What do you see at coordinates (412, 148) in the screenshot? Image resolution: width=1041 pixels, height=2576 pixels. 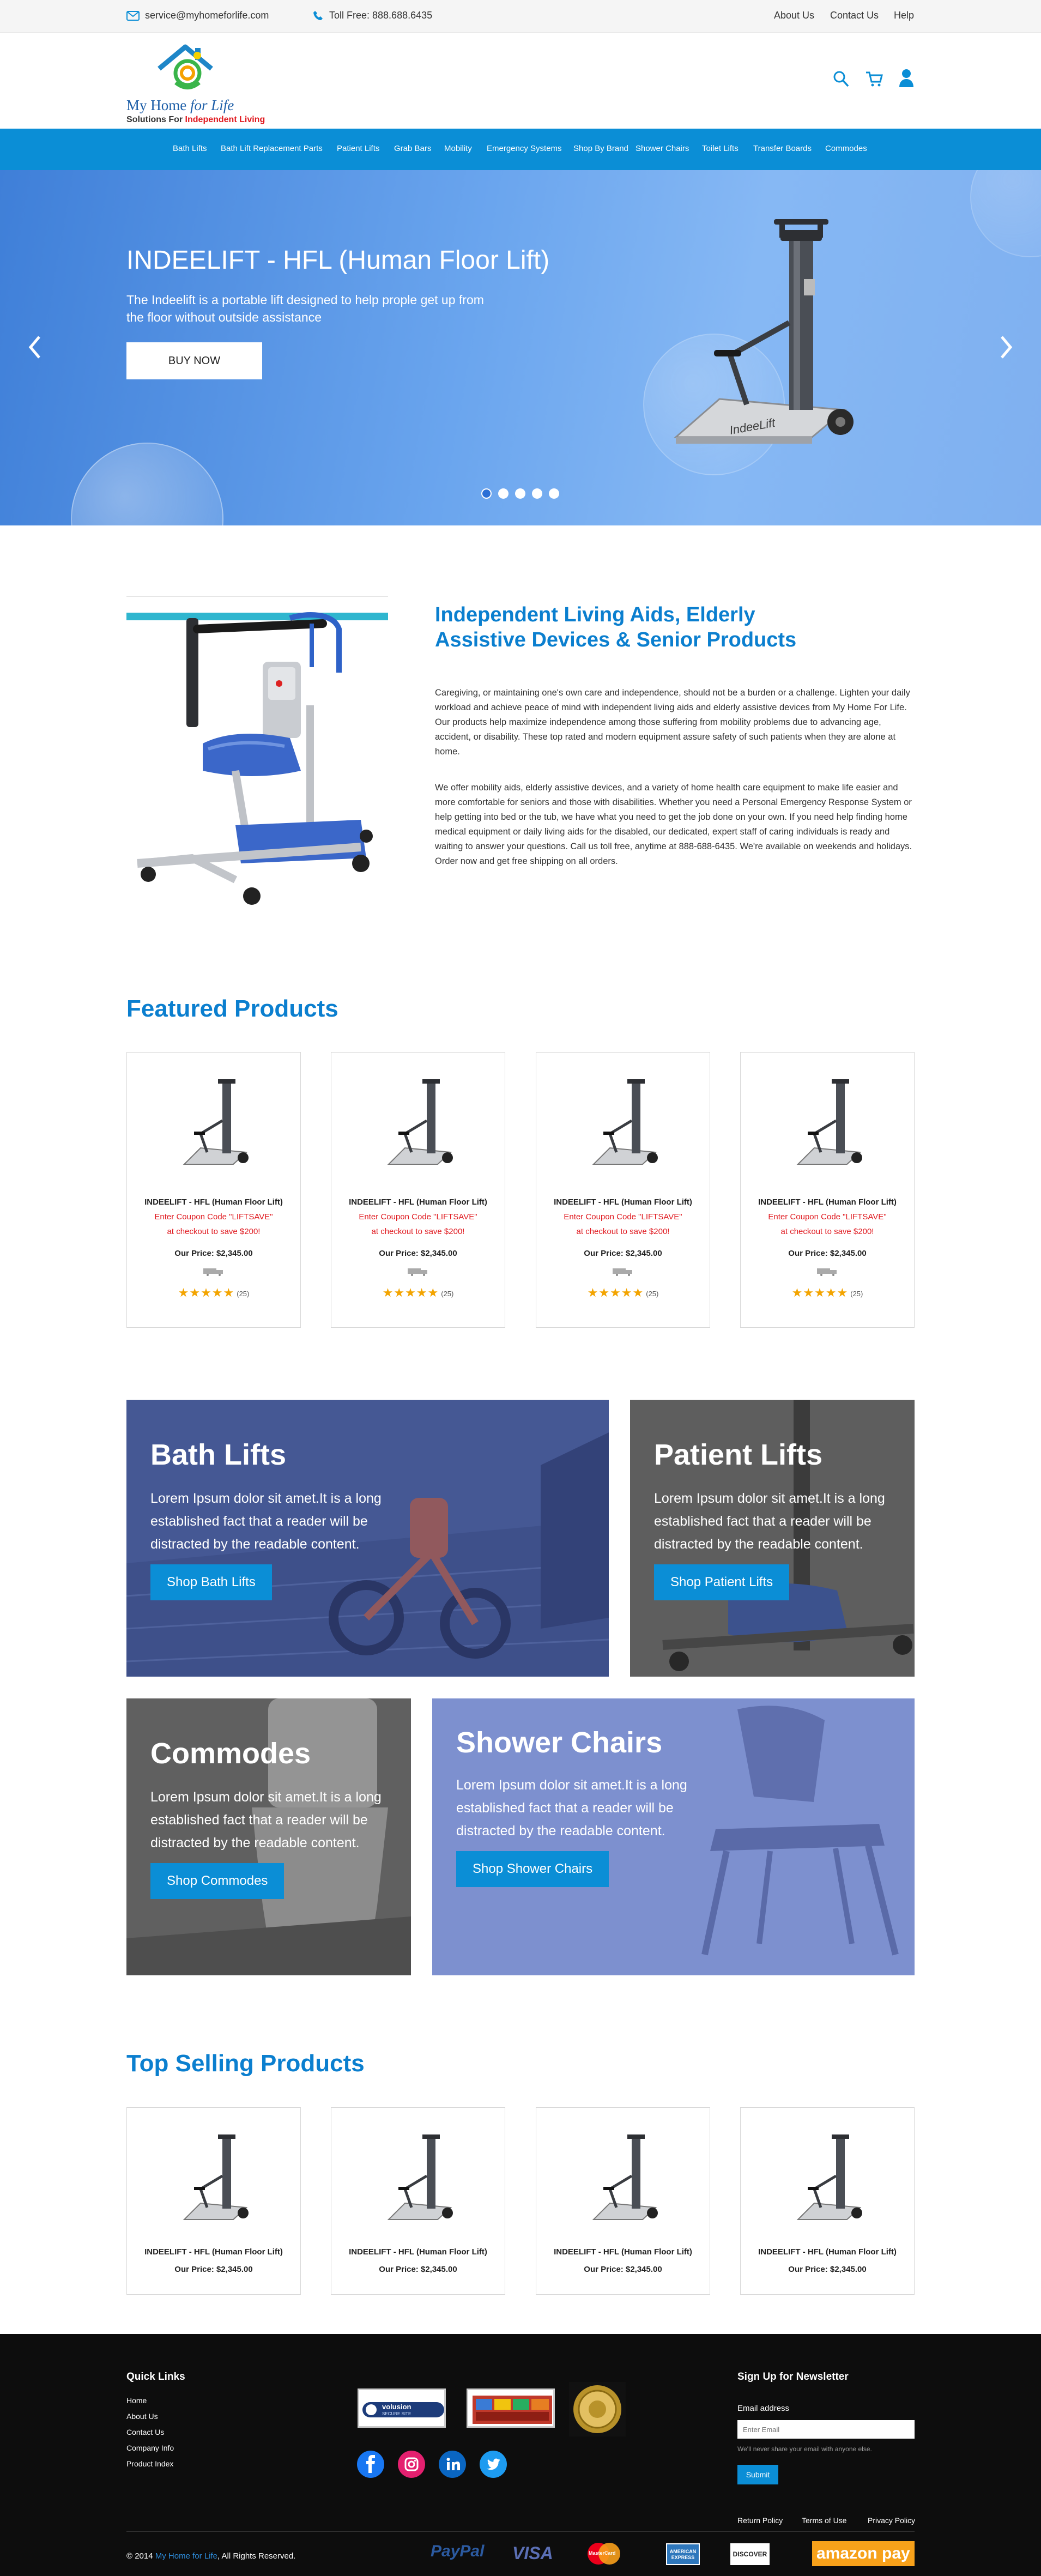 I see `nav-grab-bars: Grab Bars` at bounding box center [412, 148].